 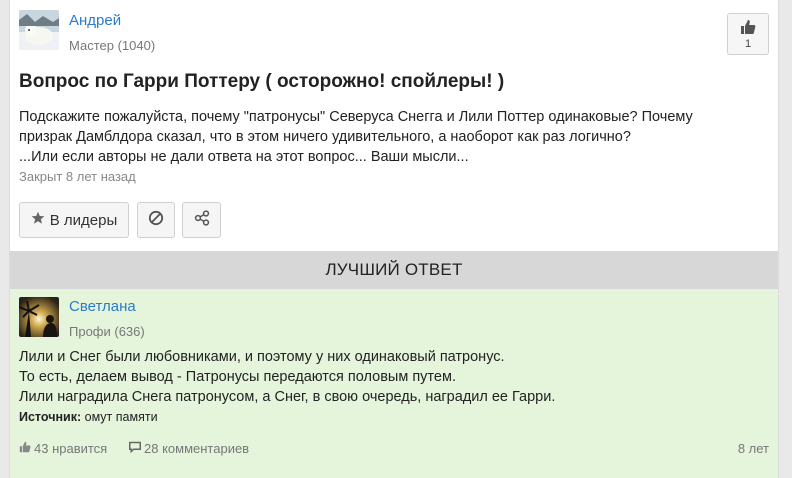 I want to click on share-icon, so click(x=202, y=220).